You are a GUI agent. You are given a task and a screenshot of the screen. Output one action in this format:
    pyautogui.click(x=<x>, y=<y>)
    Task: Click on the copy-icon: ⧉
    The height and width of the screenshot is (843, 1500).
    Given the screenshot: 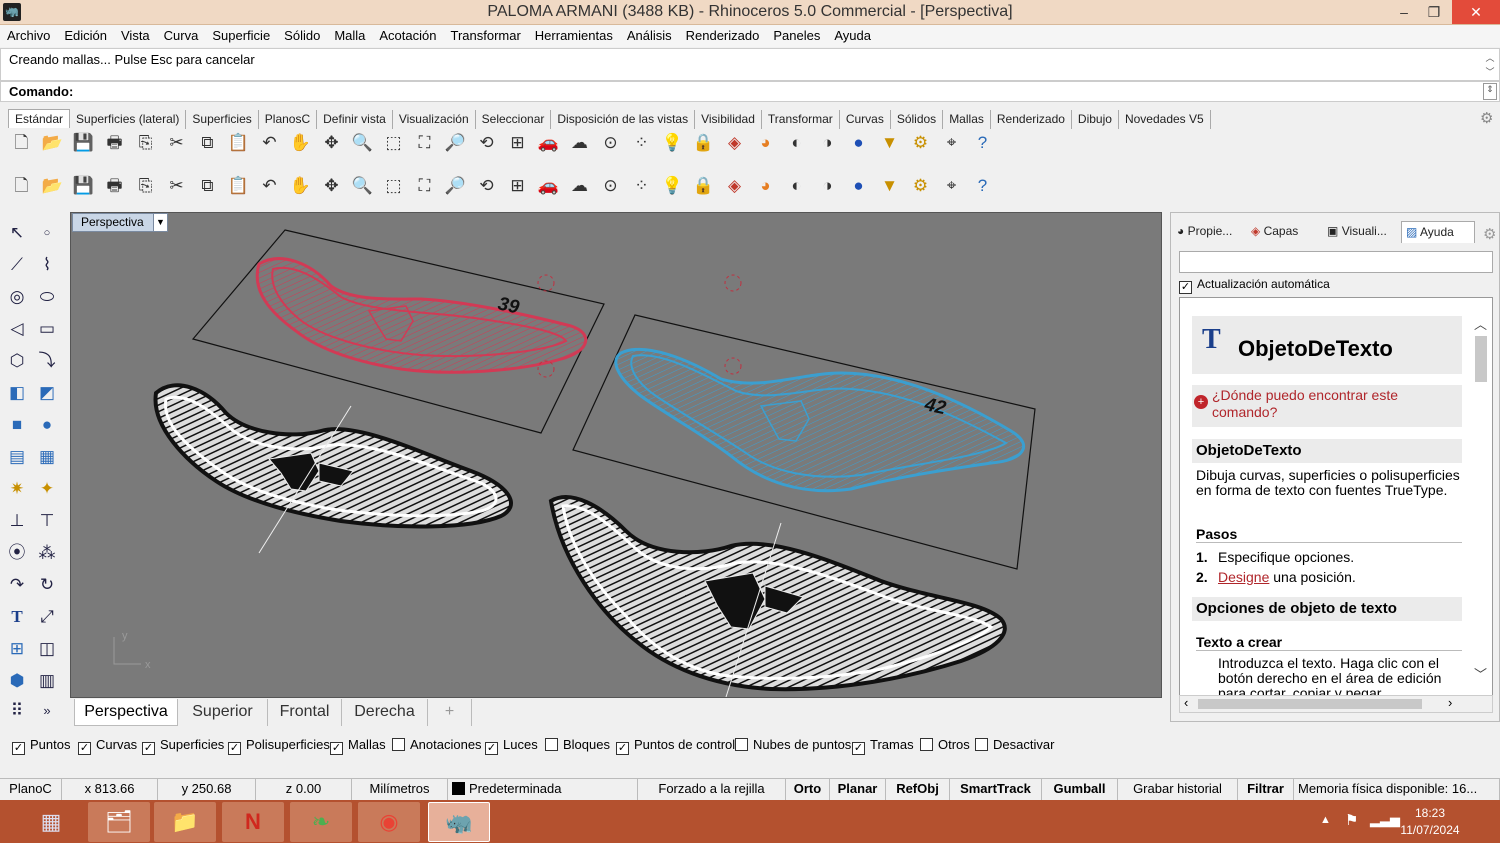 What is the action you would take?
    pyautogui.click(x=207, y=143)
    